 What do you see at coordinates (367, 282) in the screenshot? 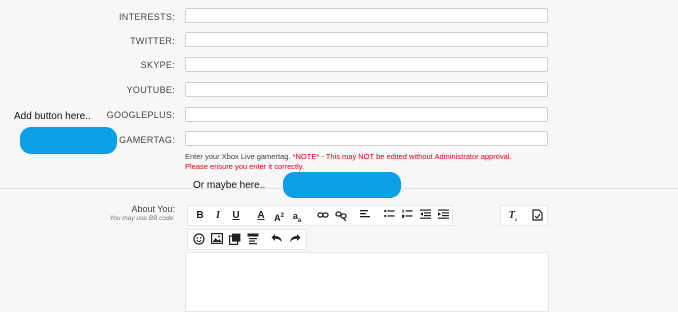
I see `about-you-editor` at bounding box center [367, 282].